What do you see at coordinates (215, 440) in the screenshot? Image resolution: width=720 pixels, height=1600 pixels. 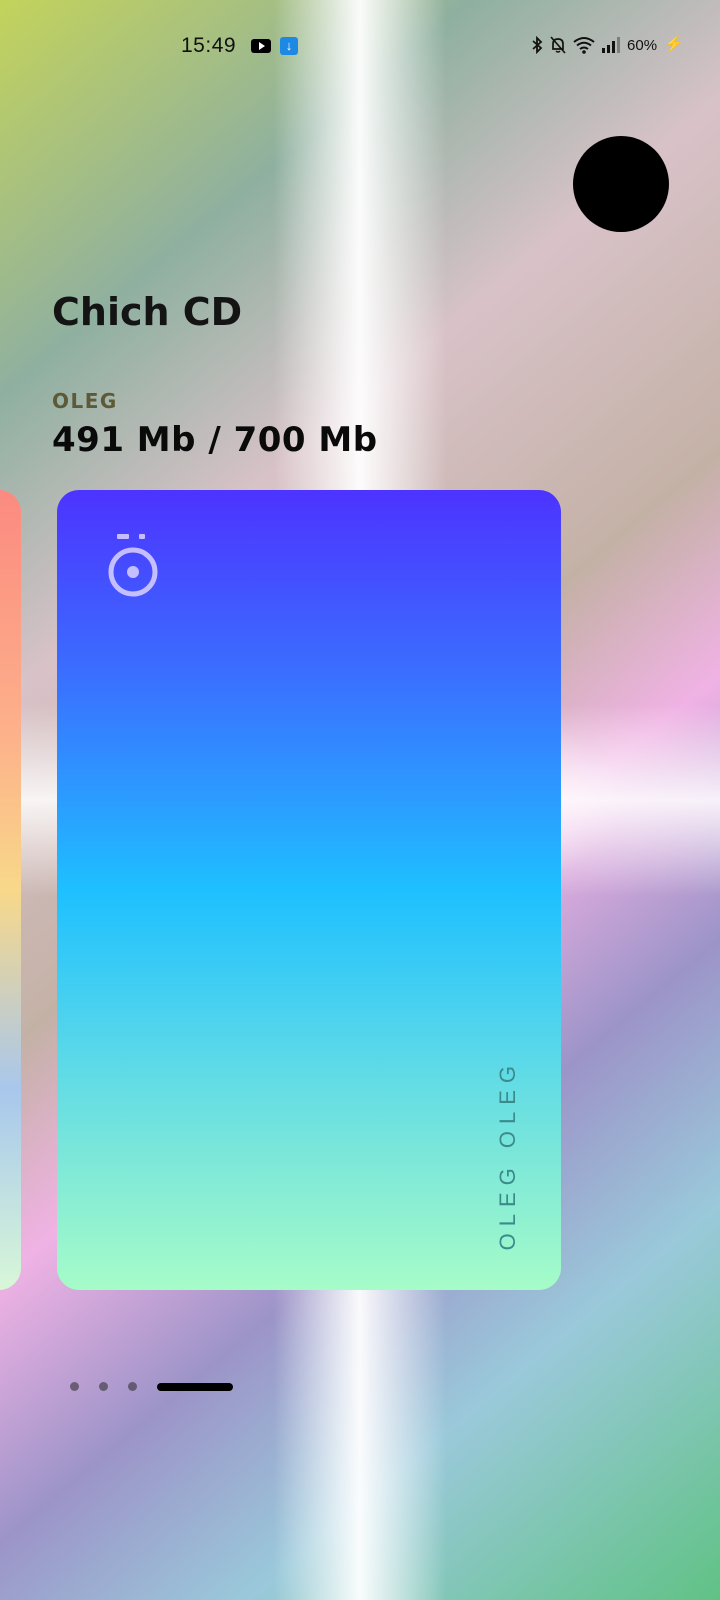 I see `storage-usage: 491 Mb / 700 Mb` at bounding box center [215, 440].